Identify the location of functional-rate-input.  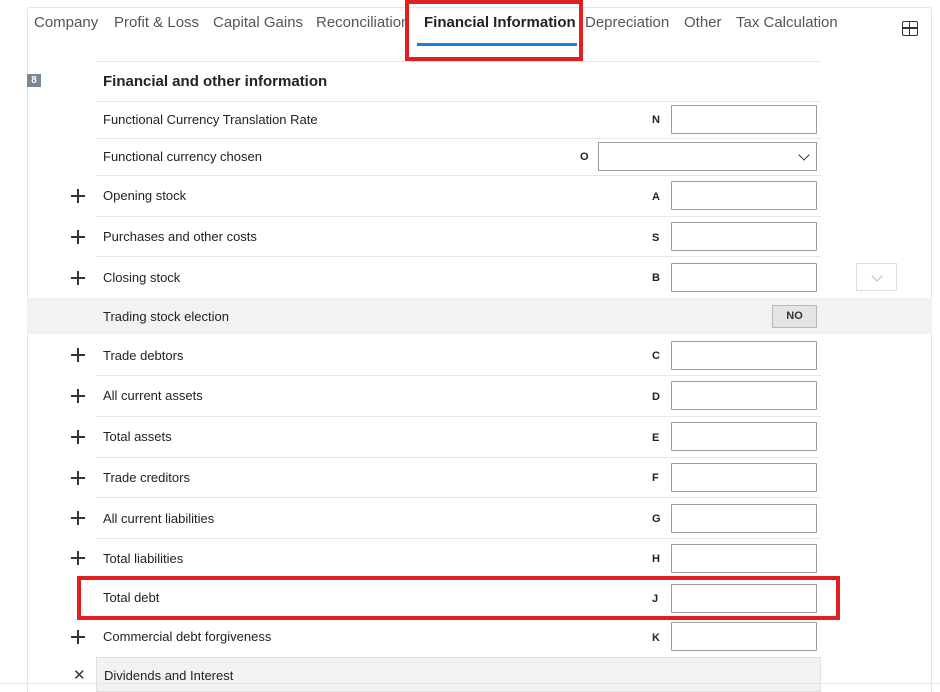
(744, 119).